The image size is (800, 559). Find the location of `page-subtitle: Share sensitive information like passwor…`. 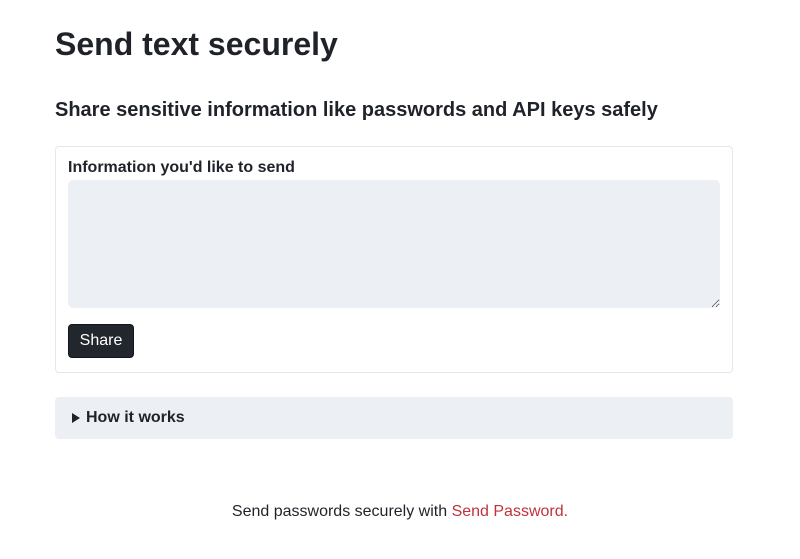

page-subtitle: Share sensitive information like passwor… is located at coordinates (356, 110).